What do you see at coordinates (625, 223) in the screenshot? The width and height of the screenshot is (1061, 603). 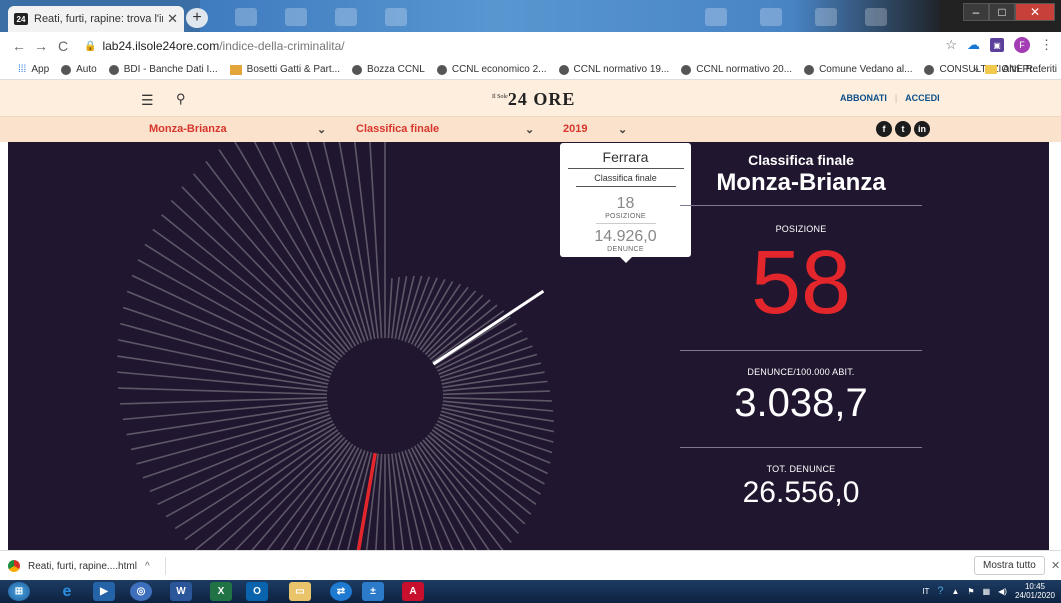 I see `tooltip-divider` at bounding box center [625, 223].